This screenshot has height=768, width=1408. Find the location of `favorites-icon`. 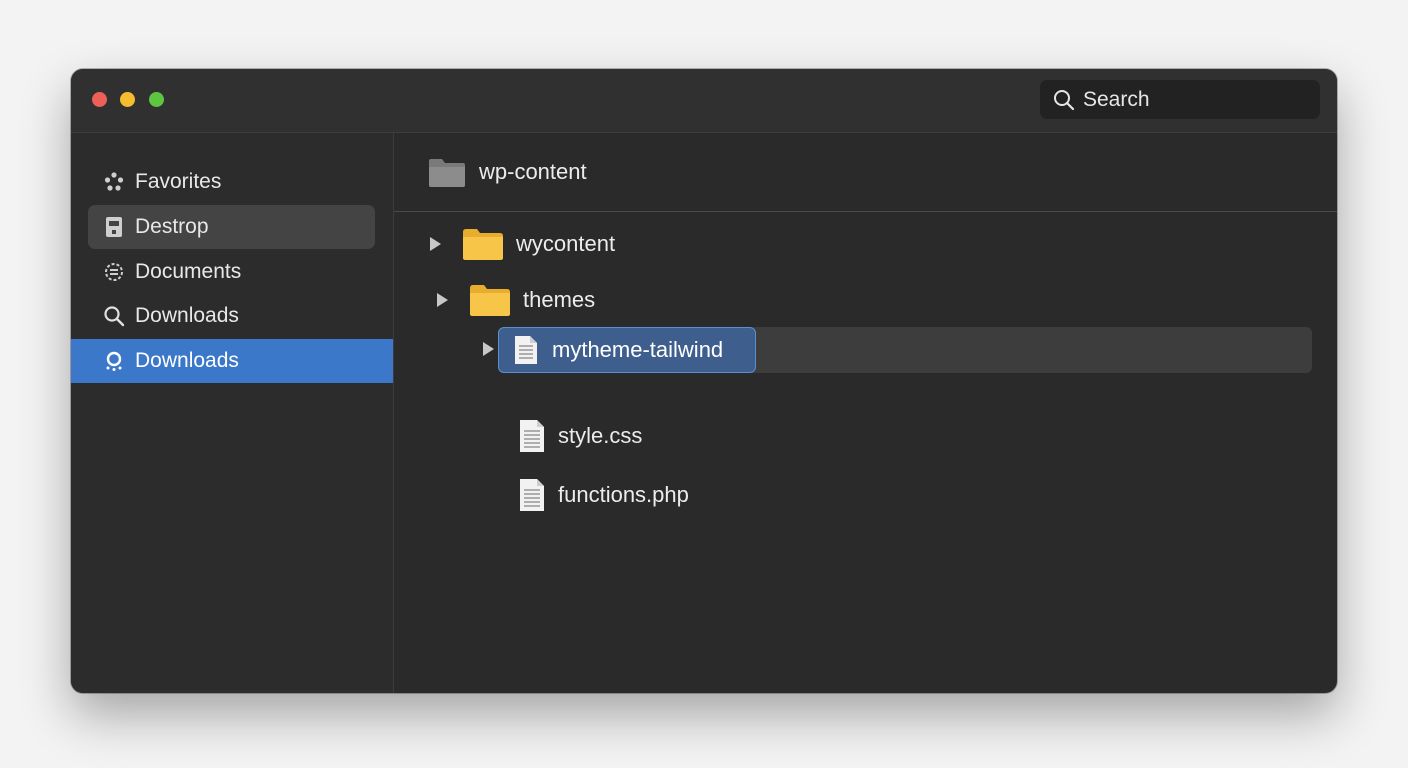

favorites-icon is located at coordinates (114, 182).